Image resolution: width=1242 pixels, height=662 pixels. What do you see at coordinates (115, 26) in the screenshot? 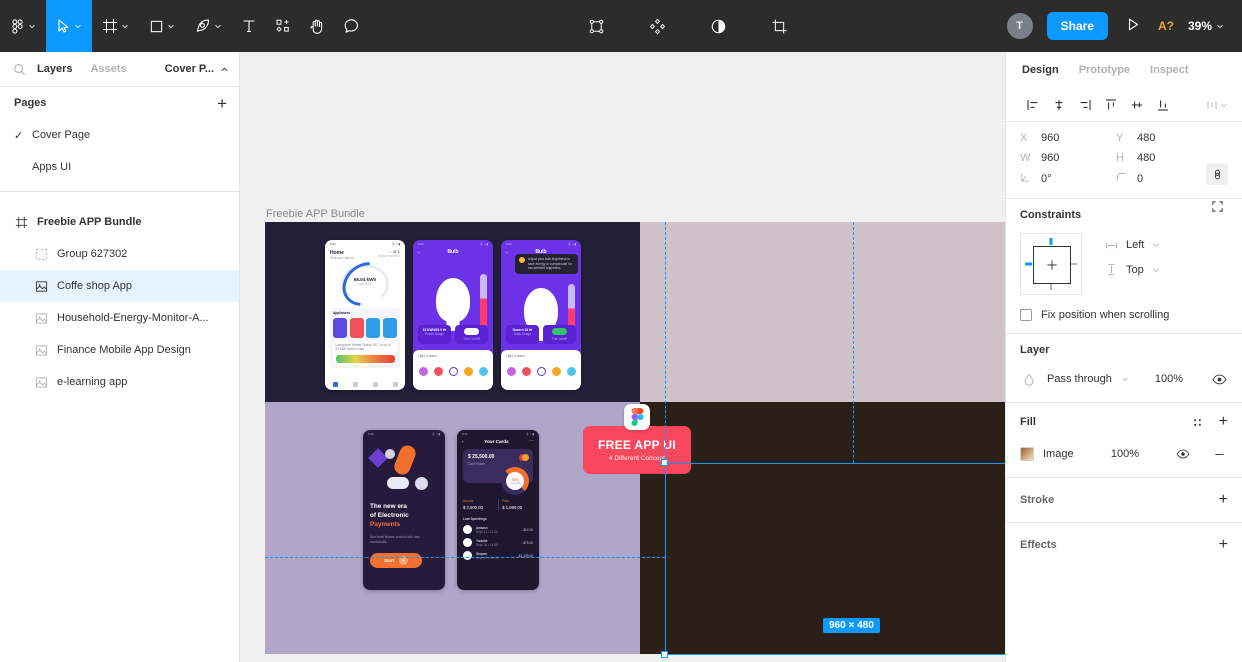
I see `frame-tool-button` at bounding box center [115, 26].